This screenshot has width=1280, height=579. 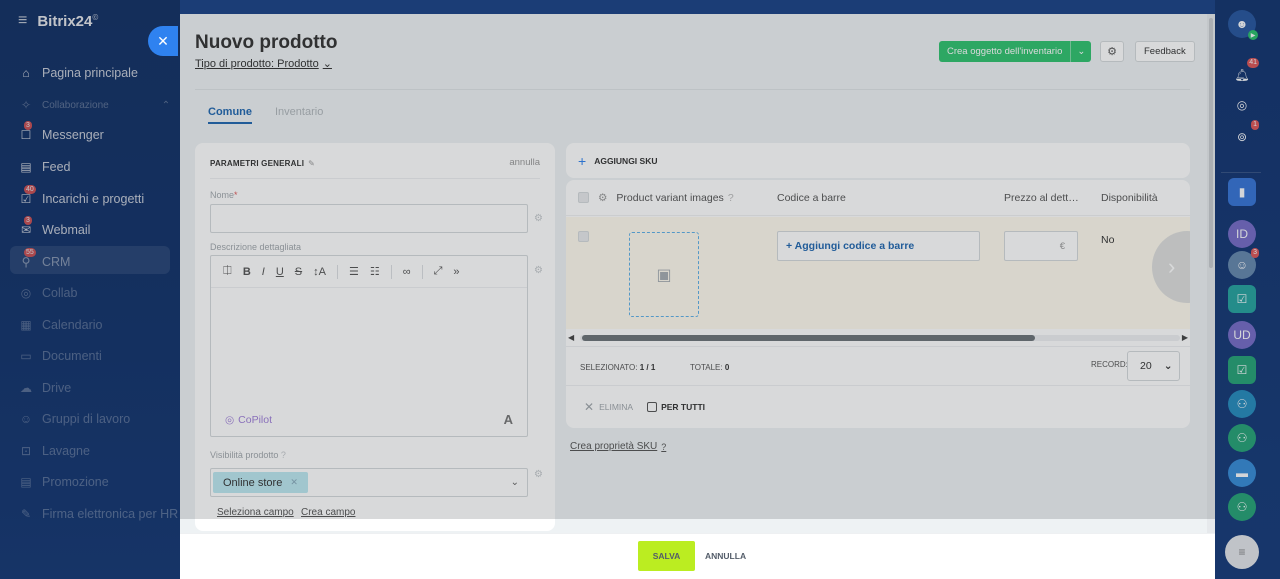 What do you see at coordinates (676, 407) in the screenshot?
I see `for-all-checkbox: PER TUTTI` at bounding box center [676, 407].